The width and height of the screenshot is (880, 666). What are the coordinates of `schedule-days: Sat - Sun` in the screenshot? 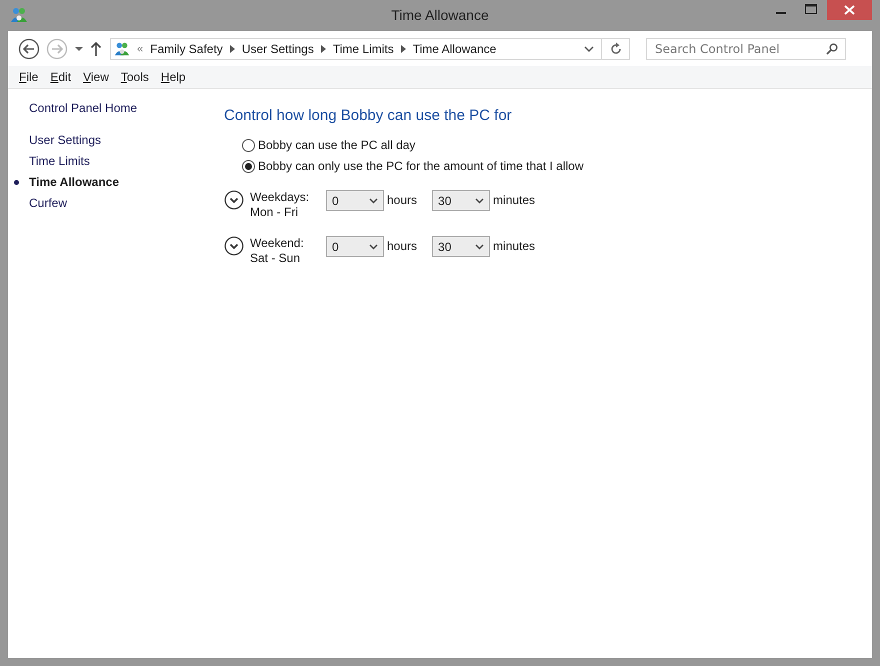 It's located at (288, 258).